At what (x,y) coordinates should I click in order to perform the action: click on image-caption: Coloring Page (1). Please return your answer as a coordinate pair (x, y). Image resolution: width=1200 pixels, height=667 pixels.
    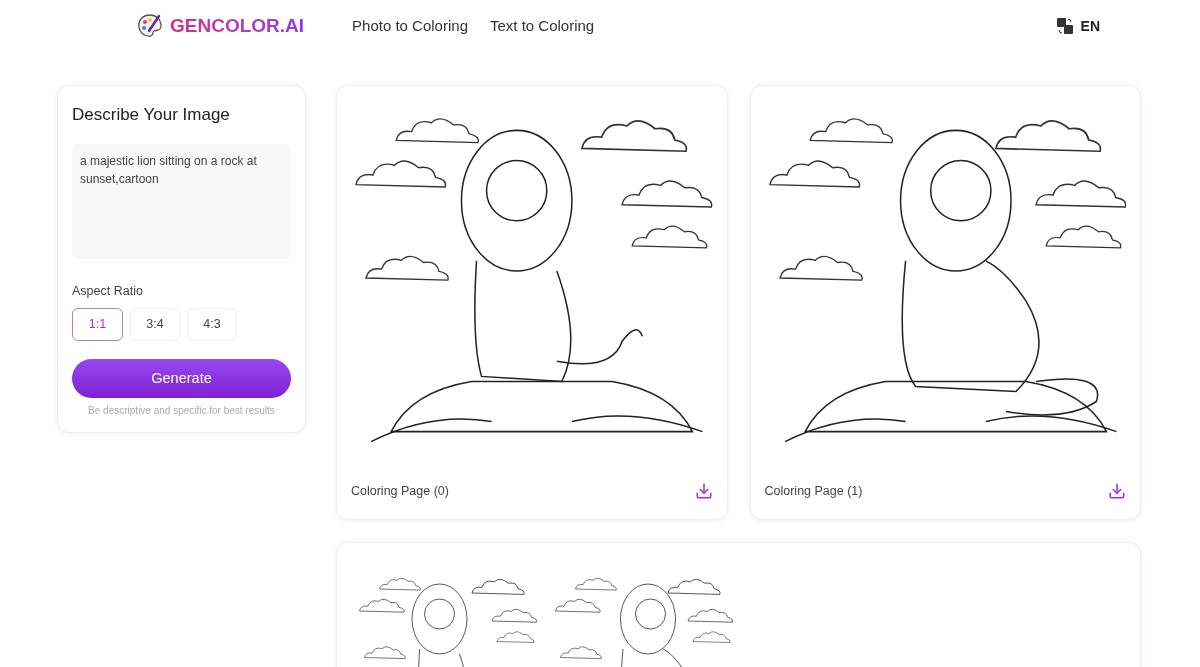
    Looking at the image, I should click on (813, 491).